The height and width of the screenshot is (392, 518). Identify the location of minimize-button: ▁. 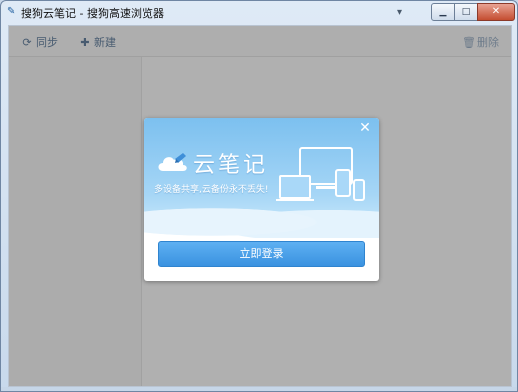
(443, 12).